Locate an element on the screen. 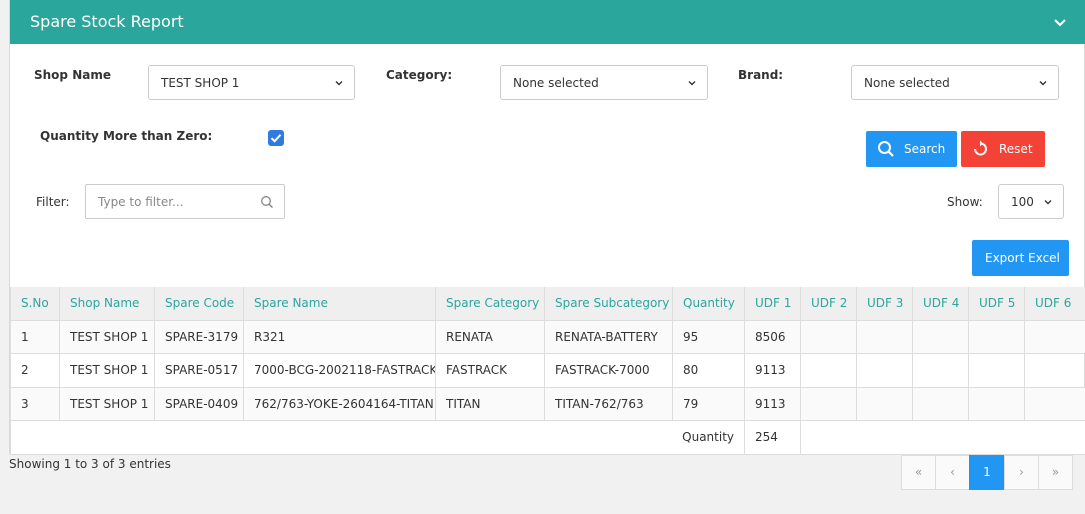  export-excel-label: Export Excel is located at coordinates (1022, 258).